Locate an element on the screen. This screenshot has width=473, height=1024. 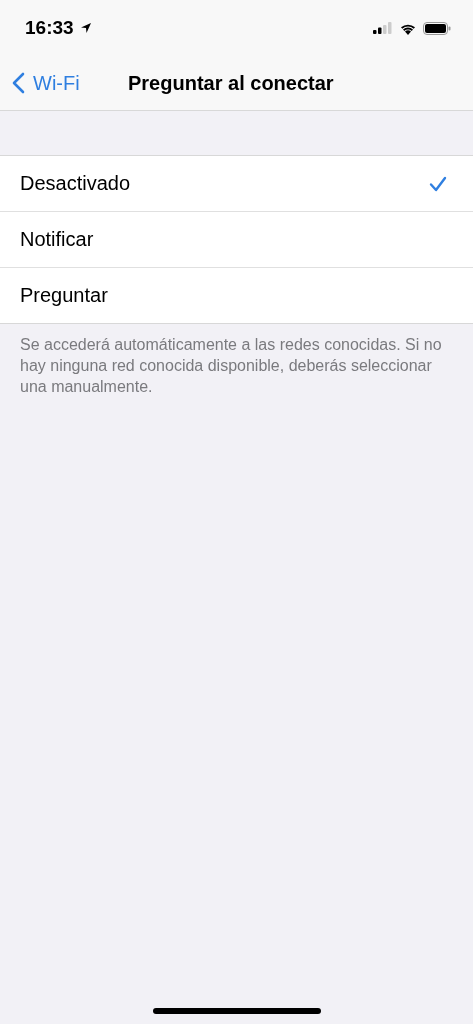
option-row: Notificar is located at coordinates (236, 239).